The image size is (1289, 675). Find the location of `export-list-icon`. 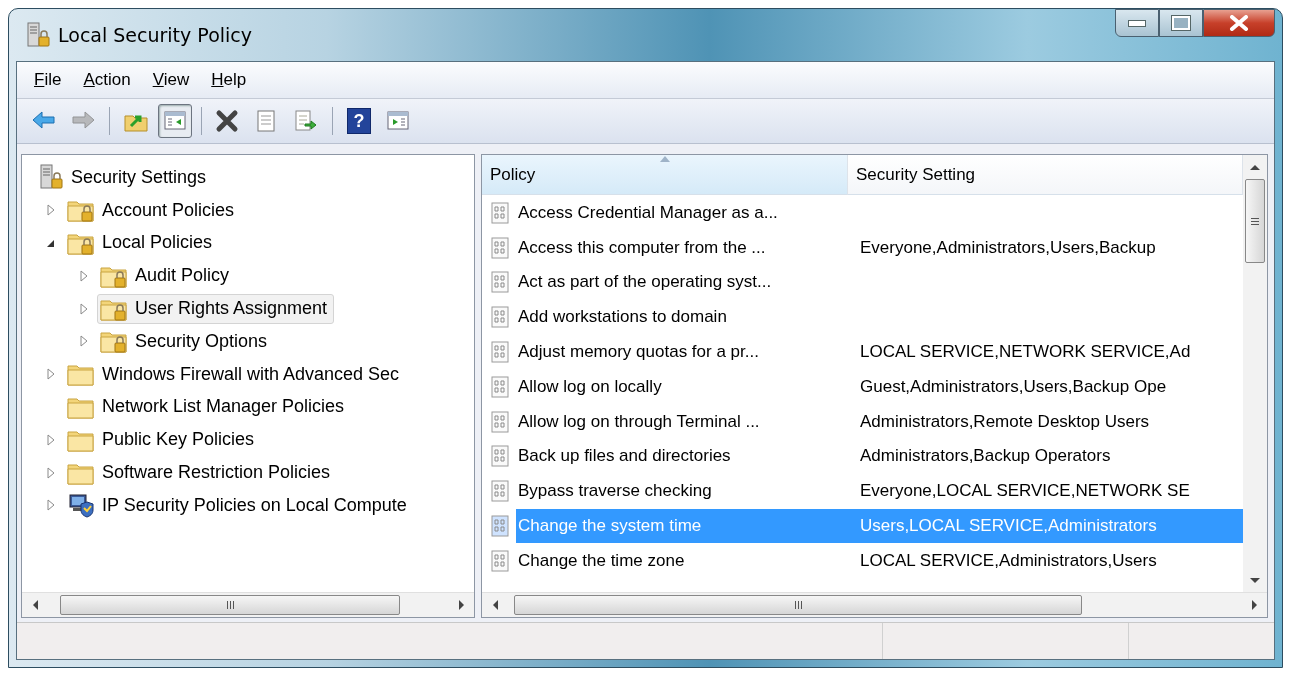

export-list-icon is located at coordinates (306, 121).